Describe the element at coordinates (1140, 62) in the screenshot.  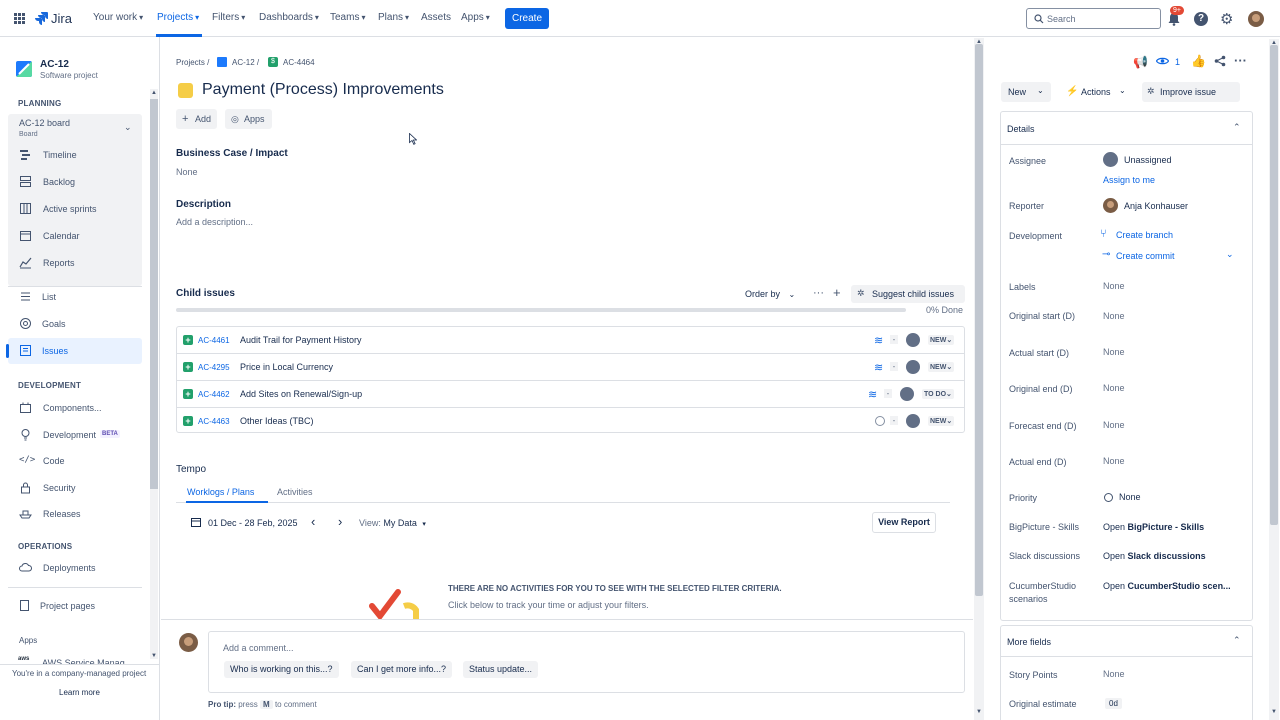
I see `megaphone-icon: 📢` at that location.